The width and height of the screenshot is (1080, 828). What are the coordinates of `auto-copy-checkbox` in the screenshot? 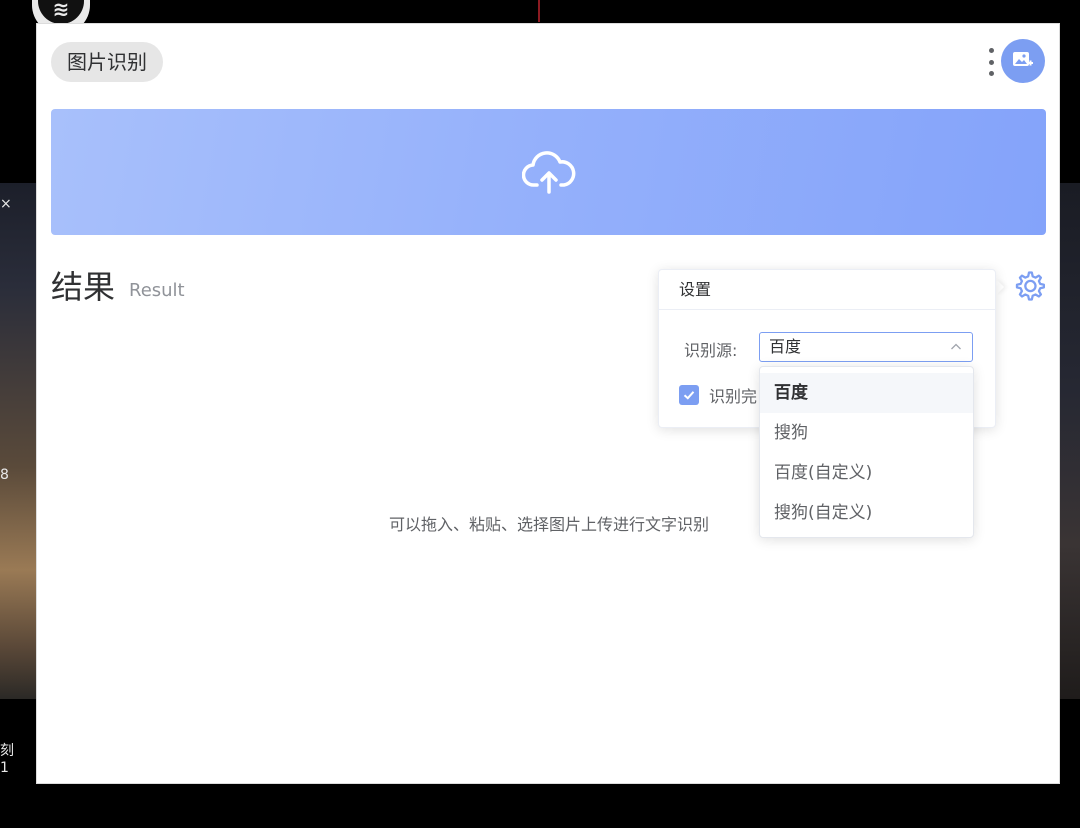 It's located at (689, 395).